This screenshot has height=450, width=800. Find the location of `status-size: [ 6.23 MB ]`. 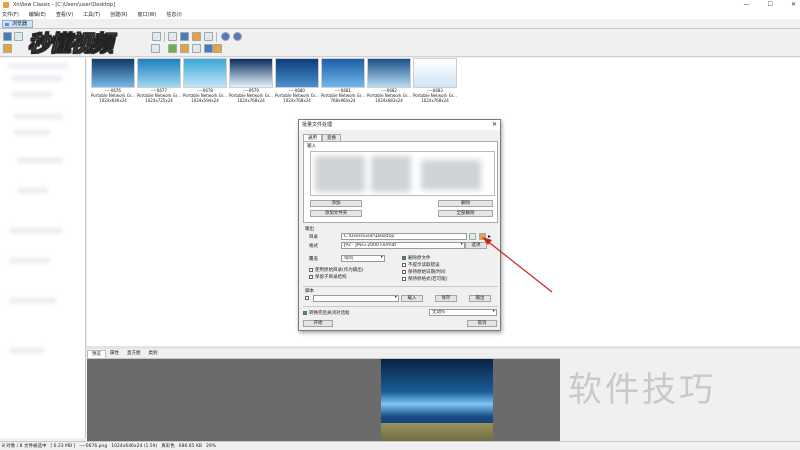

status-size: [ 6.23 MB ] is located at coordinates (63, 446).